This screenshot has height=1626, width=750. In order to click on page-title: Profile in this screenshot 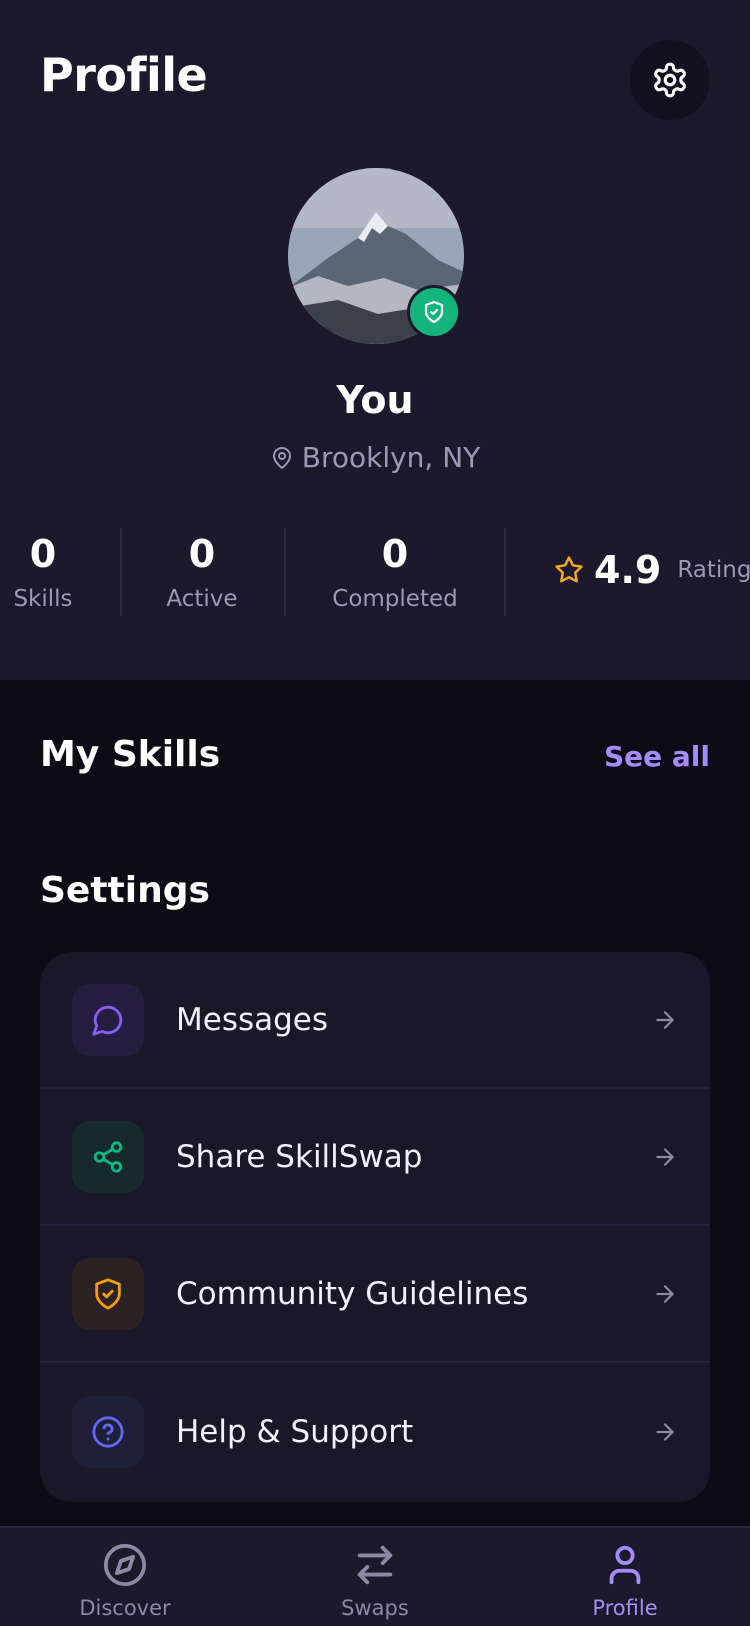, I will do `click(124, 75)`.